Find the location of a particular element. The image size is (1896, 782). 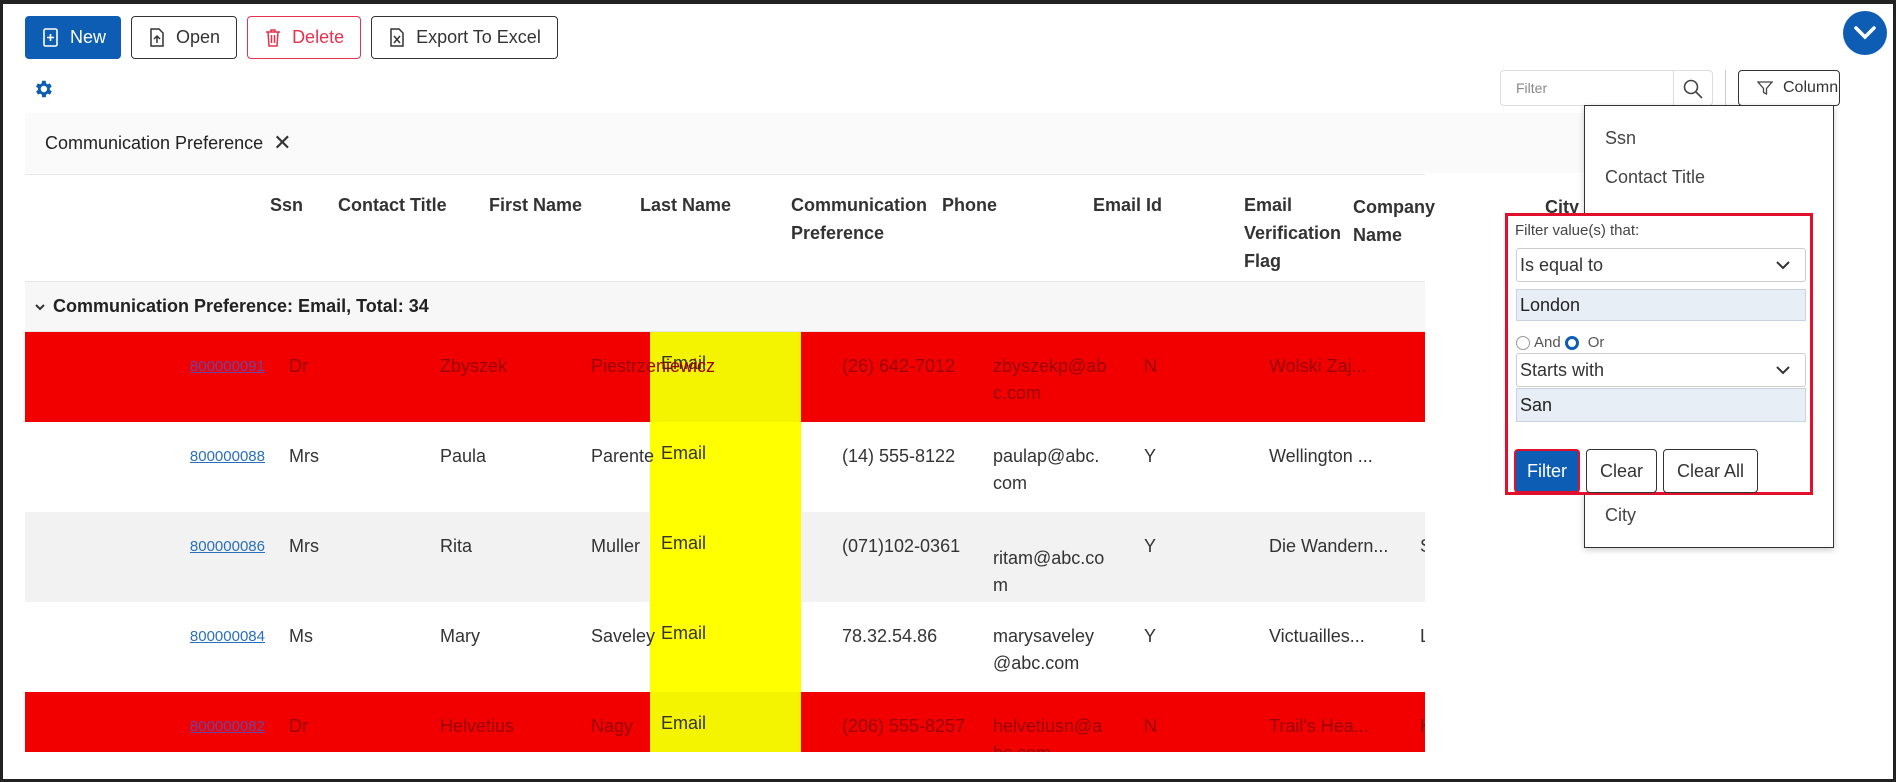

toolbar: New Open Delete Export To Excel is located at coordinates (291, 37).